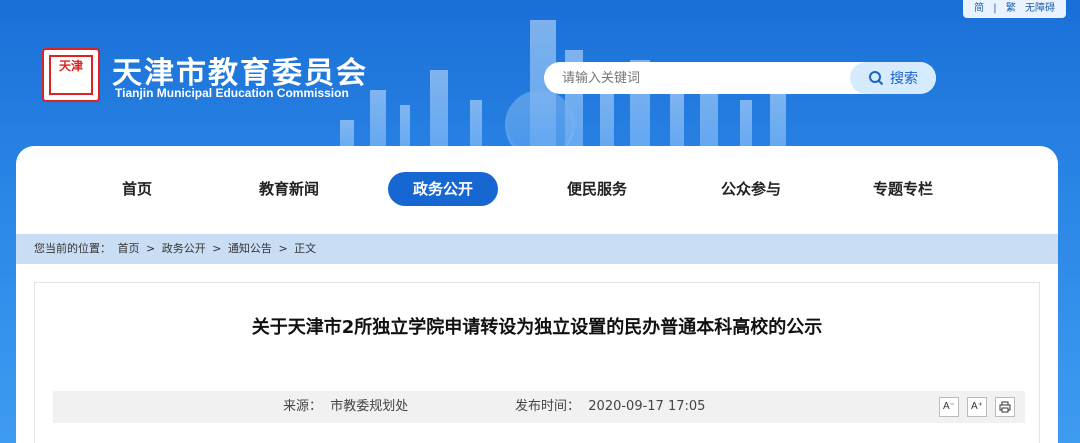 This screenshot has width=1080, height=443. What do you see at coordinates (129, 248) in the screenshot?
I see `breadcrumb-home: 首页` at bounding box center [129, 248].